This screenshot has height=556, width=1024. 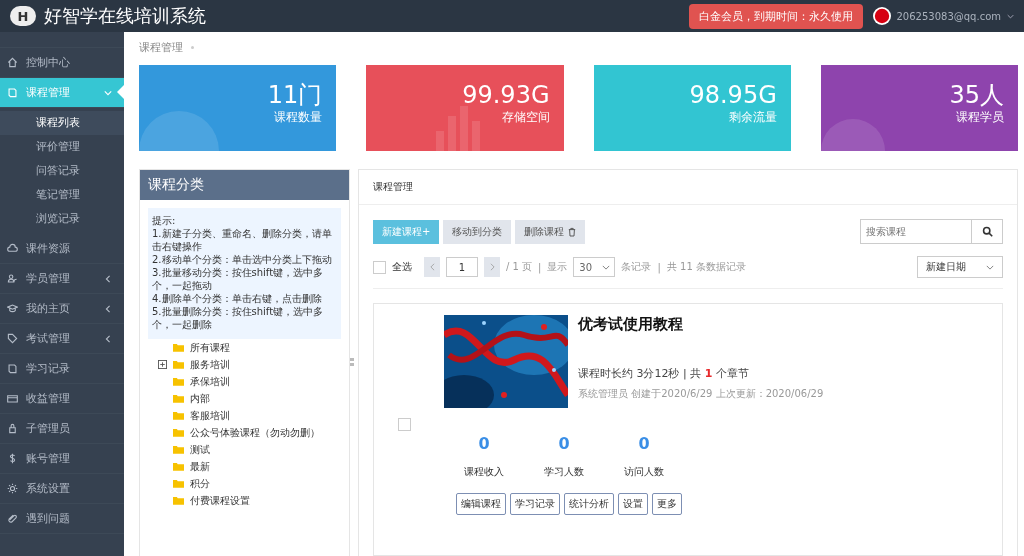 What do you see at coordinates (192, 47) in the screenshot?
I see `breadcrumb-dot` at bounding box center [192, 47].